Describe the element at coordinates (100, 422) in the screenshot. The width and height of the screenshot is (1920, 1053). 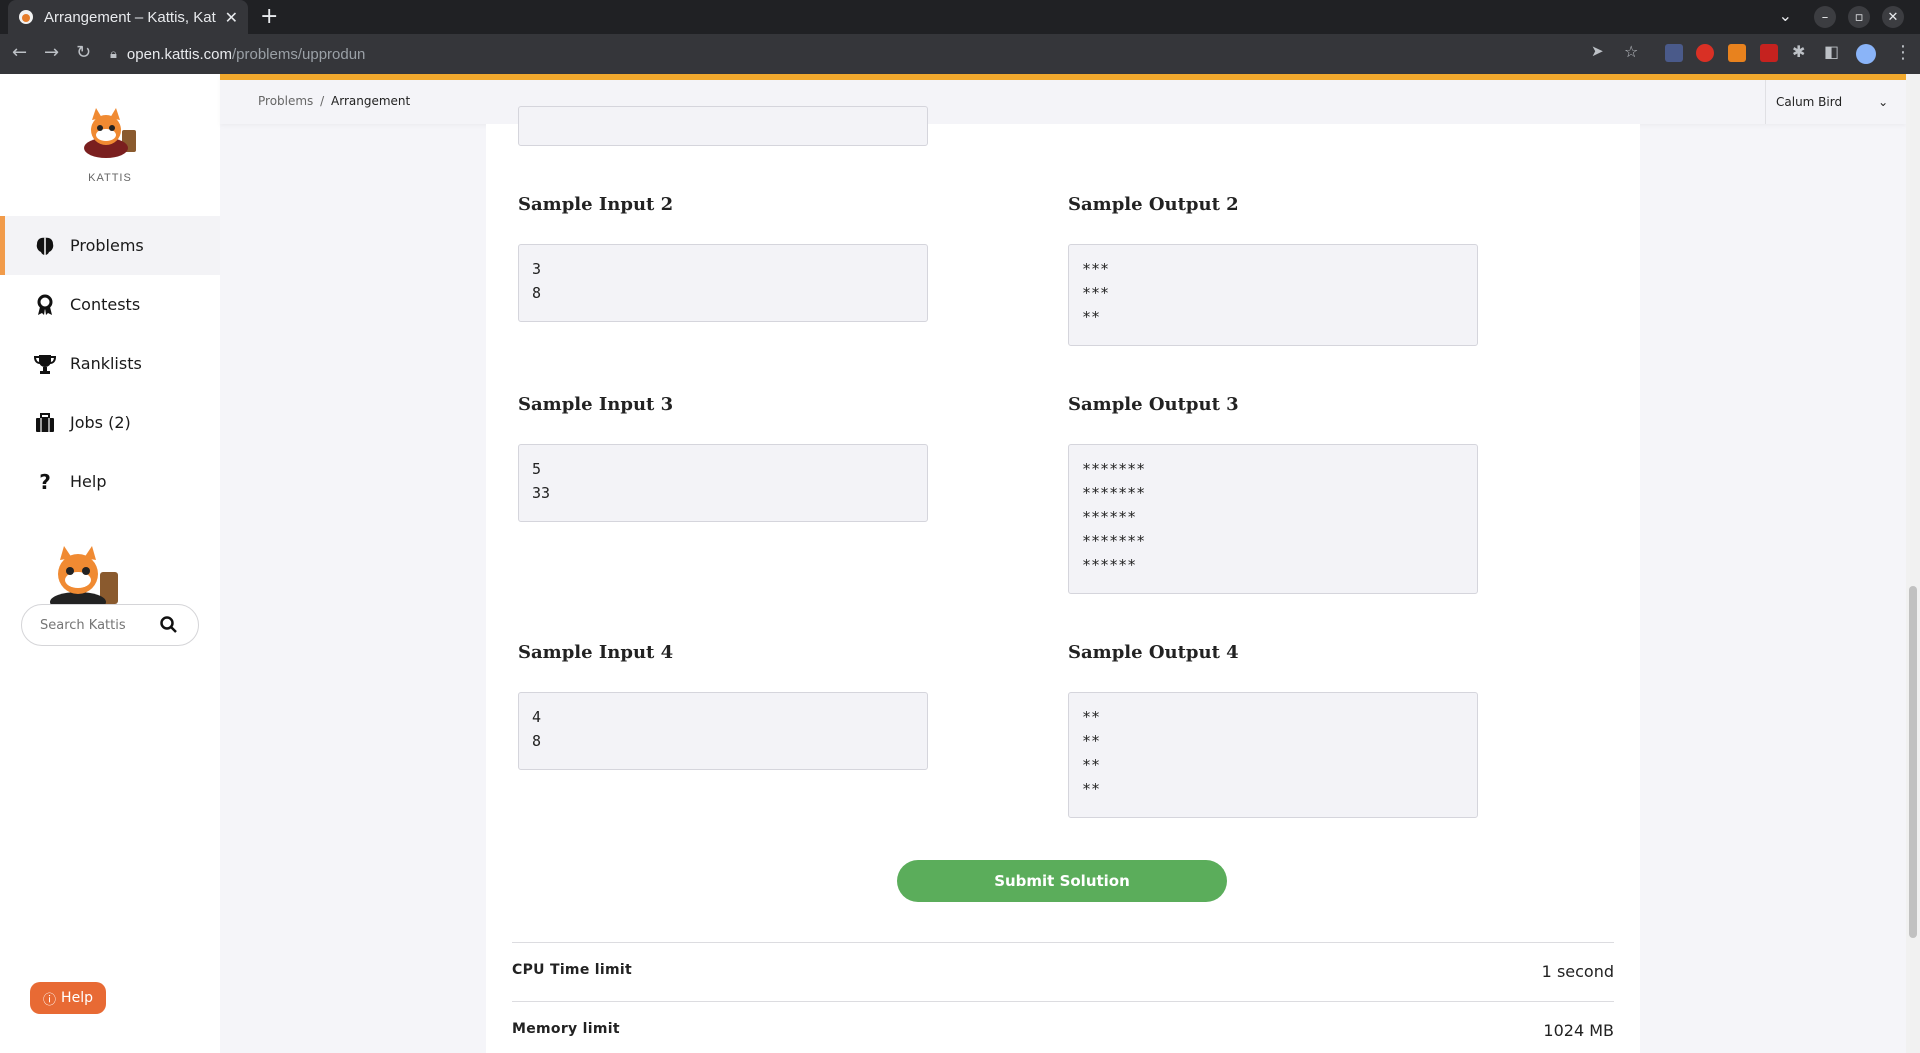
I see `sidebar-item-label: Jobs (2)` at that location.